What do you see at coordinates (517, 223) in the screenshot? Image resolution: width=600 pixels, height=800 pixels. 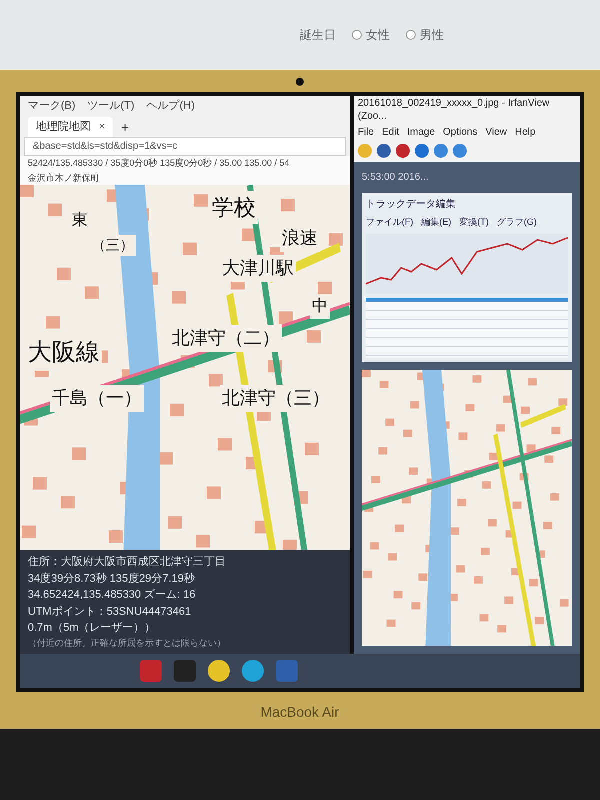 I see `menu-item: グラフ(G)` at bounding box center [517, 223].